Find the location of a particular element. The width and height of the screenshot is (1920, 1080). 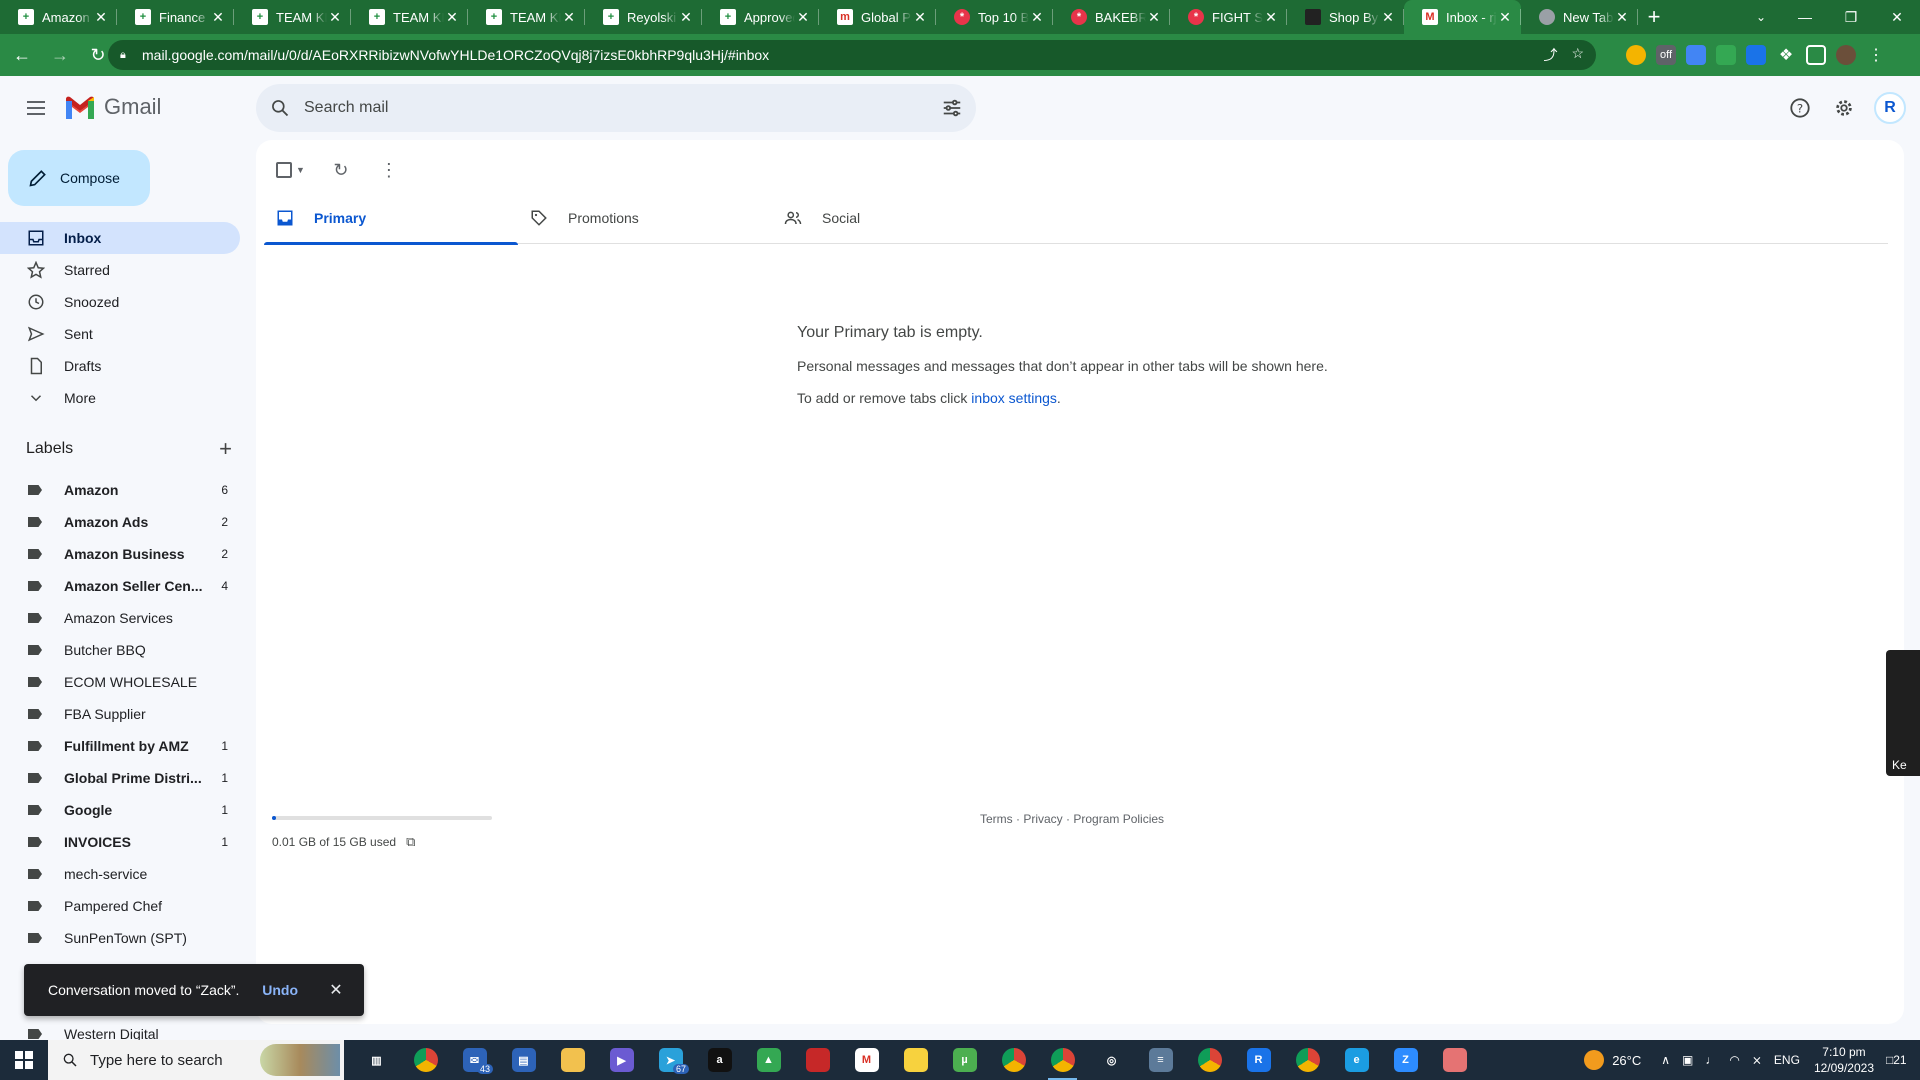

label-item: Amazon Ads 2 is located at coordinates (120, 522).